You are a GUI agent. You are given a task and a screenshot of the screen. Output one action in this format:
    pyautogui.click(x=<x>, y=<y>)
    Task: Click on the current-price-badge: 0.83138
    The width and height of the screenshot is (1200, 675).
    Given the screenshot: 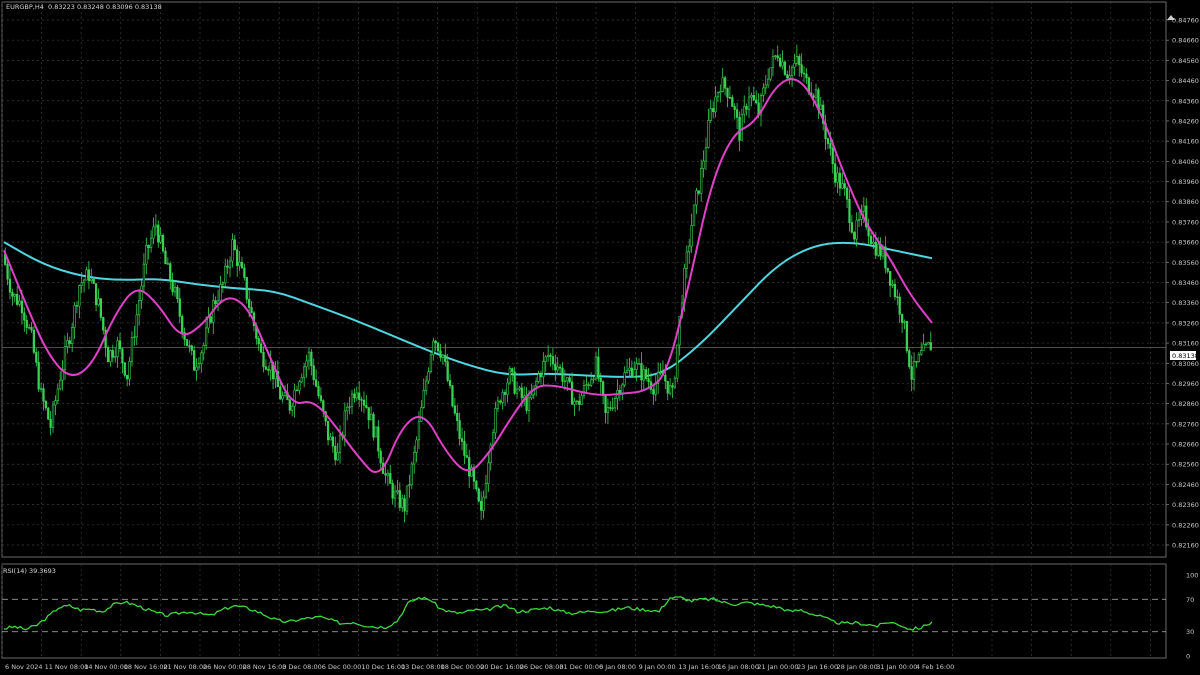 What is the action you would take?
    pyautogui.click(x=1185, y=356)
    